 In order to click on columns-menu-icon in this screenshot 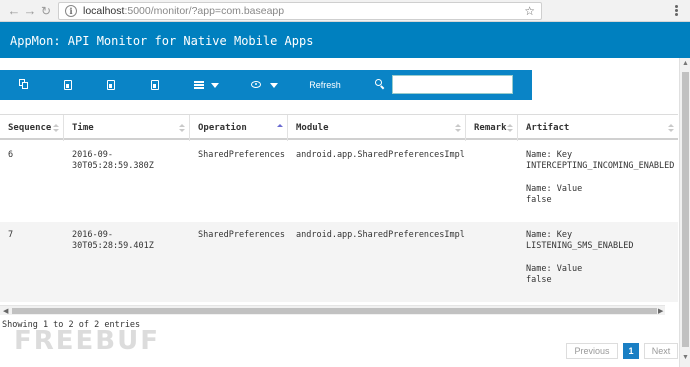, I will do `click(199, 85)`.